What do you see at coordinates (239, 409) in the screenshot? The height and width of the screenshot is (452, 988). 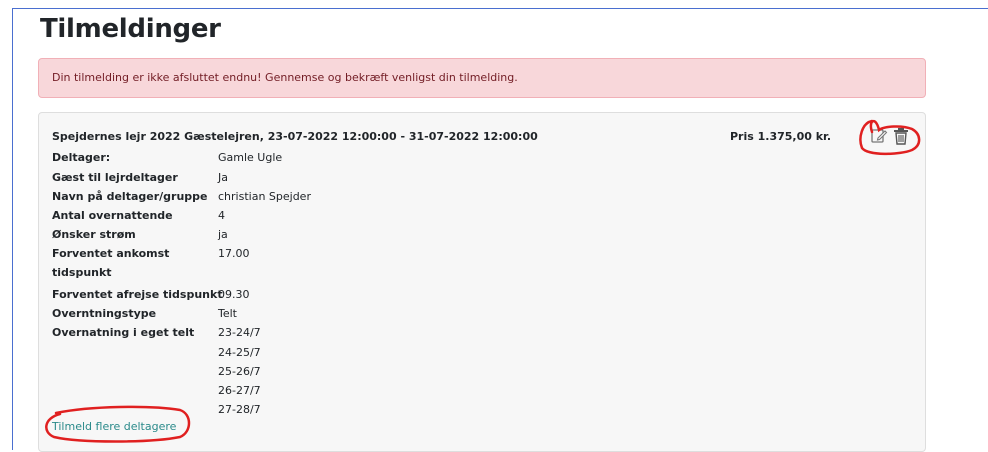 I see `field-value-own-tent-5: 27-28/7` at bounding box center [239, 409].